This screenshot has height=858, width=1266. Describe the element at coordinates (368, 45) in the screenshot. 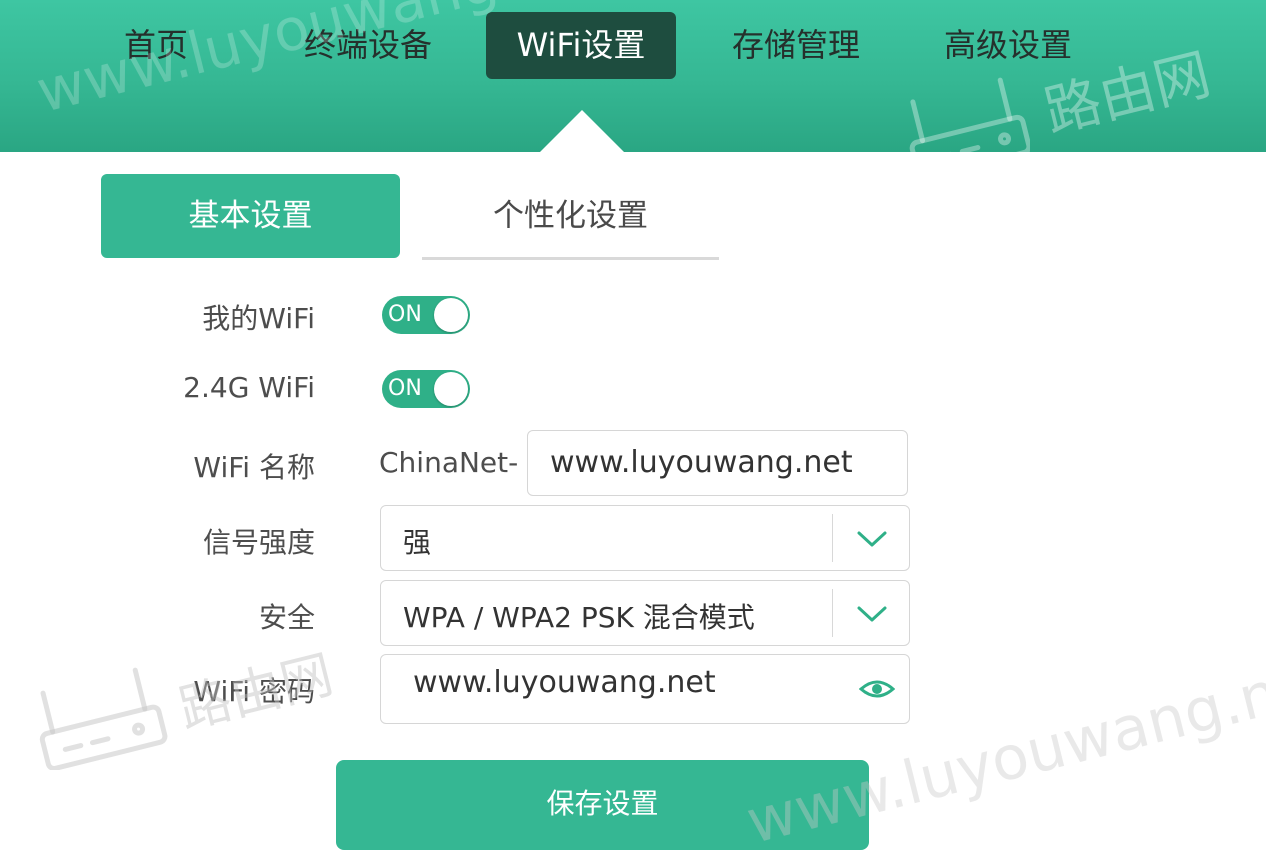

I see `nav-item-devices: 终端设备` at that location.